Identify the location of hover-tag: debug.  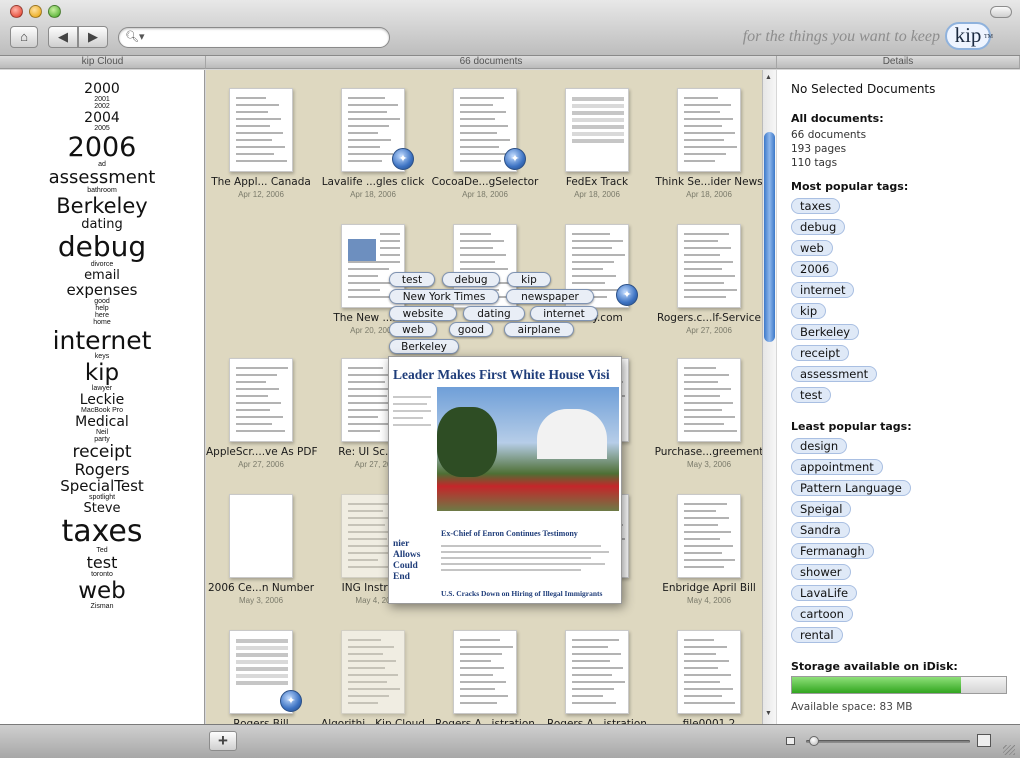
(471, 279).